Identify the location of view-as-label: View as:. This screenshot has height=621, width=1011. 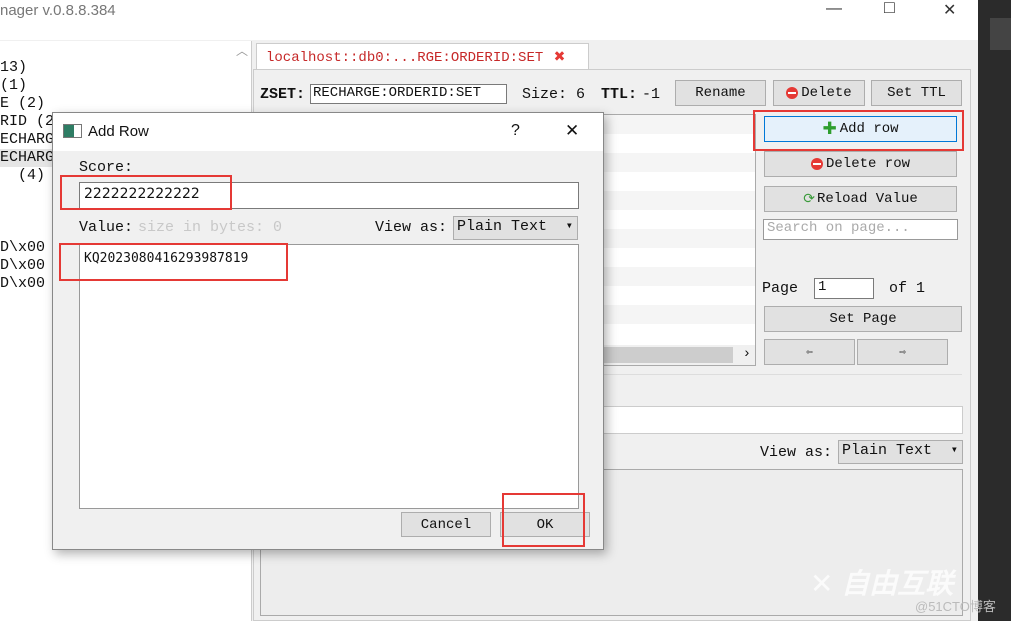
(796, 452).